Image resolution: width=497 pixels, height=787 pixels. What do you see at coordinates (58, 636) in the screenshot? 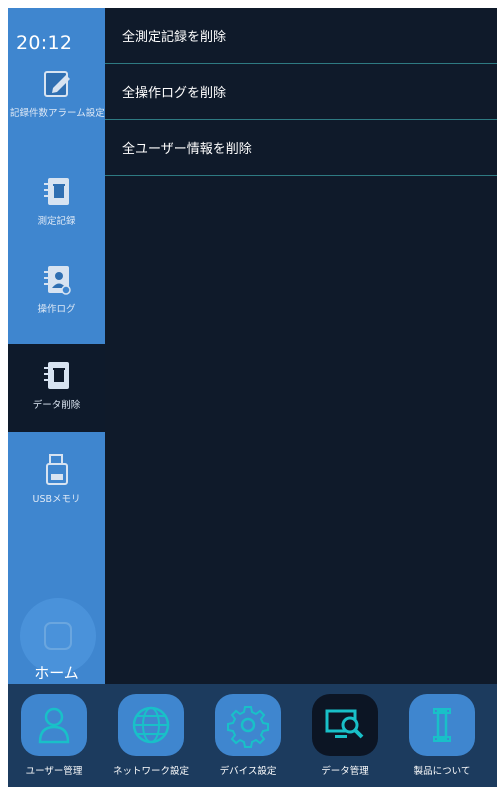
I see `home-icon` at bounding box center [58, 636].